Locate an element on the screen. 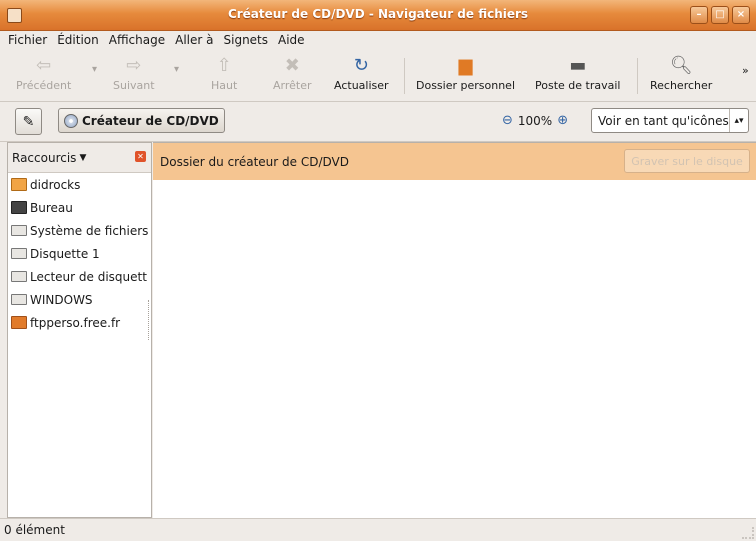 This screenshot has width=756, height=541. arrow-right-icon: ⇨ is located at coordinates (134, 65).